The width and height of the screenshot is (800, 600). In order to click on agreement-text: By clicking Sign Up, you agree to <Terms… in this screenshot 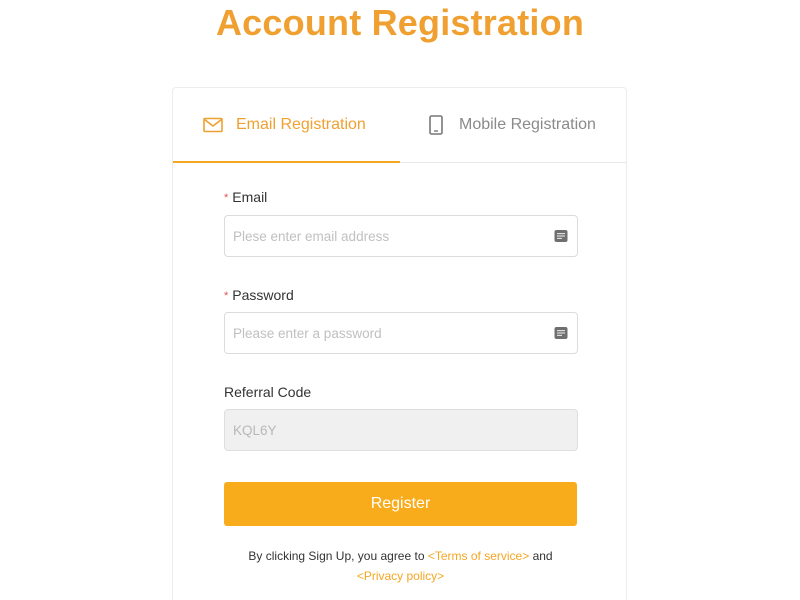, I will do `click(400, 566)`.